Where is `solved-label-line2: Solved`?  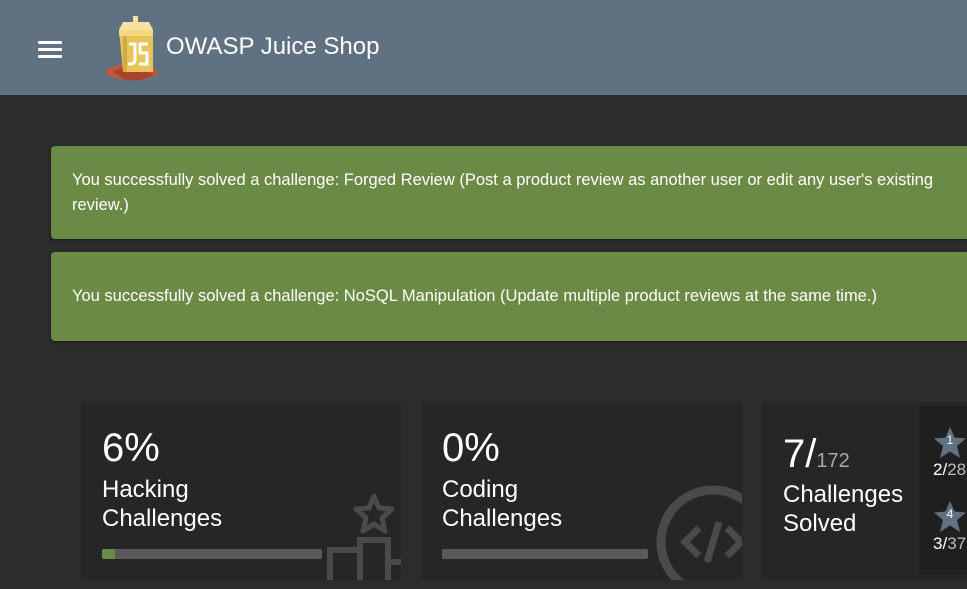
solved-label-line2: Solved is located at coordinates (820, 523).